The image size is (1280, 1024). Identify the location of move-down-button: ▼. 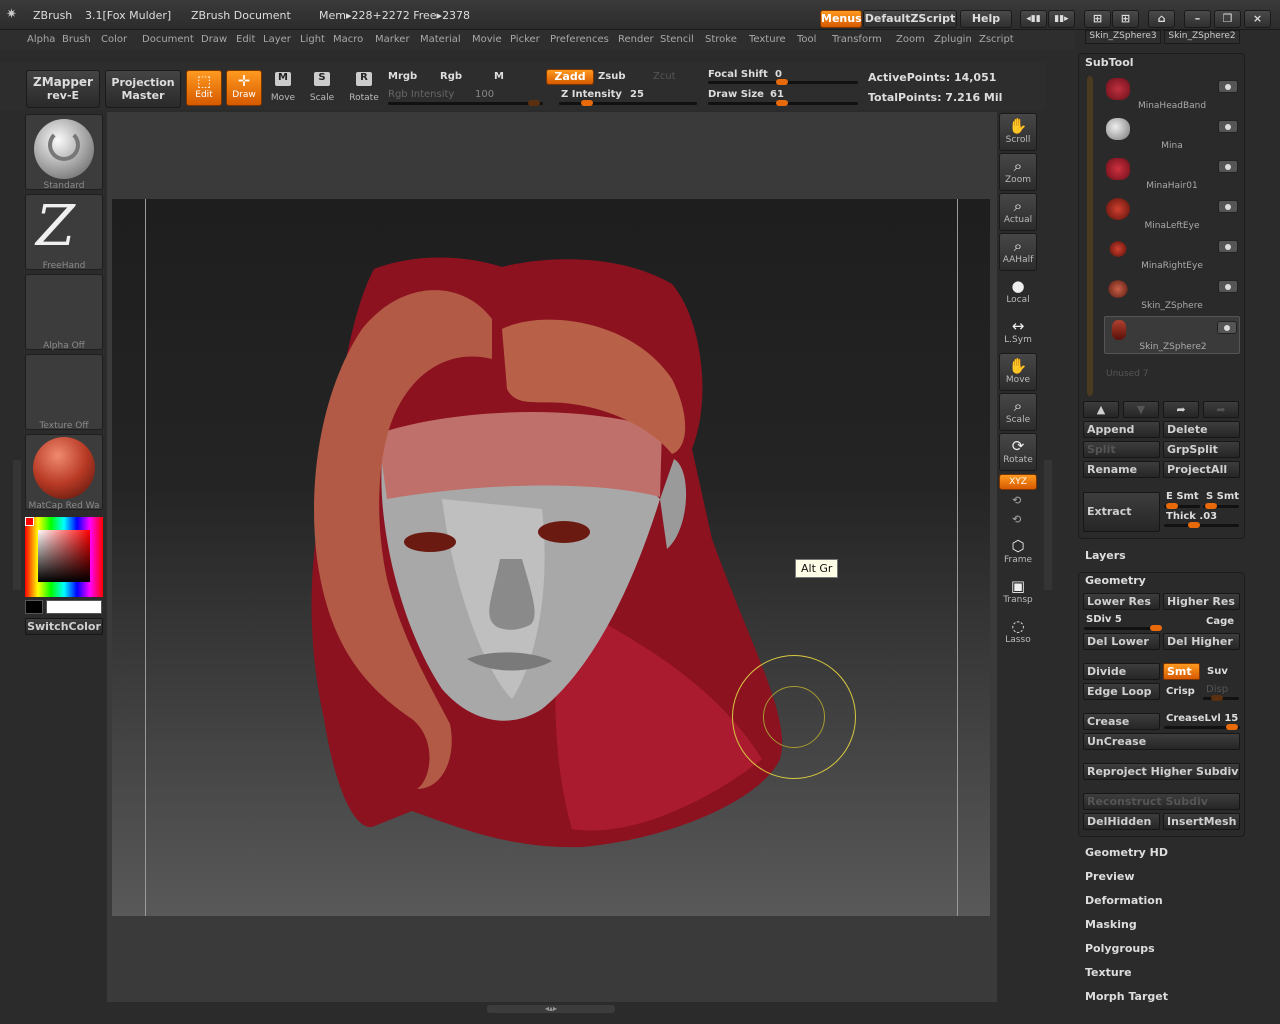
(1141, 409).